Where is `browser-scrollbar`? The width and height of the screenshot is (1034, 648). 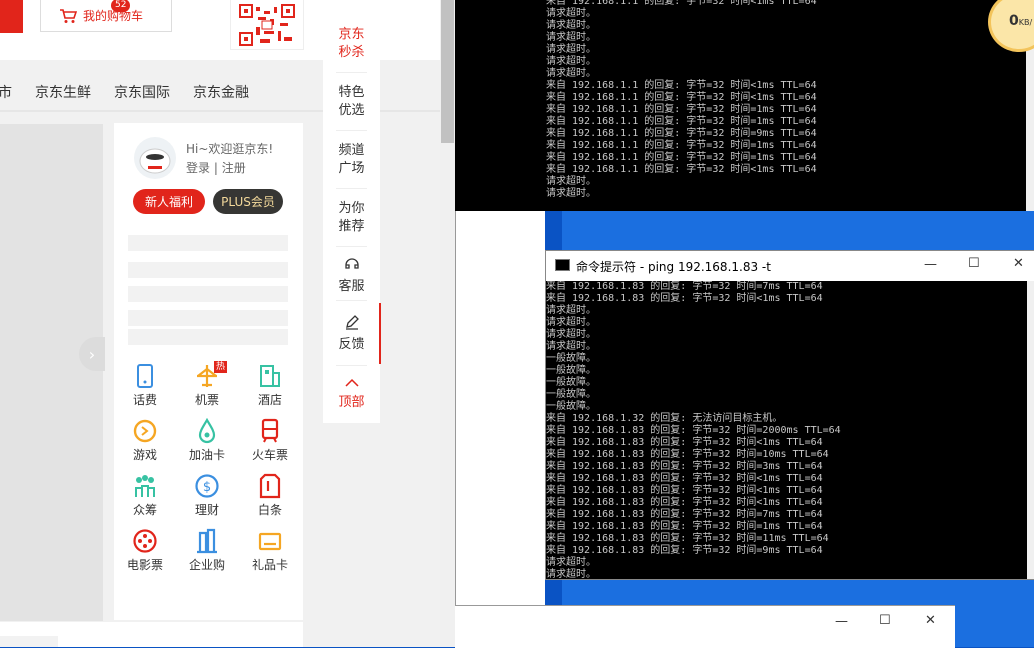 browser-scrollbar is located at coordinates (447, 323).